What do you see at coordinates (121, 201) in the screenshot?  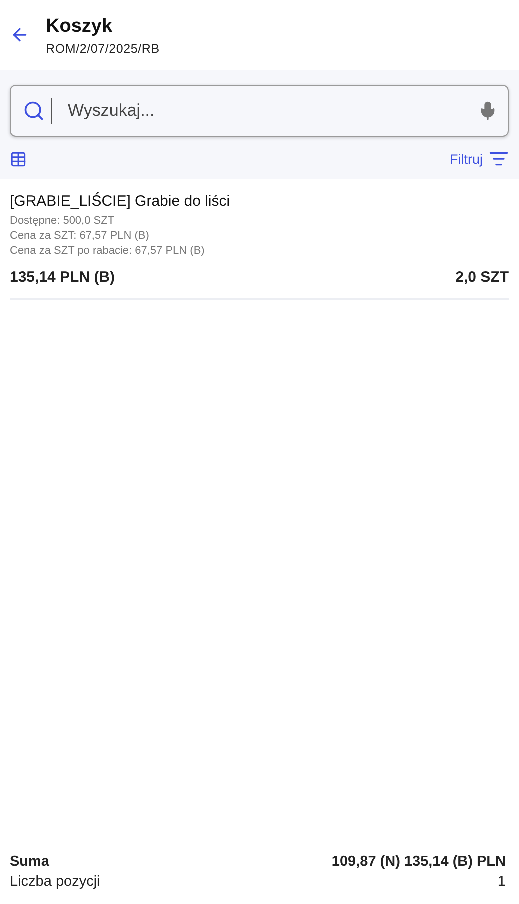 I see `product-name: [GRABIE_LIŚCIE] Grabie do liści` at bounding box center [121, 201].